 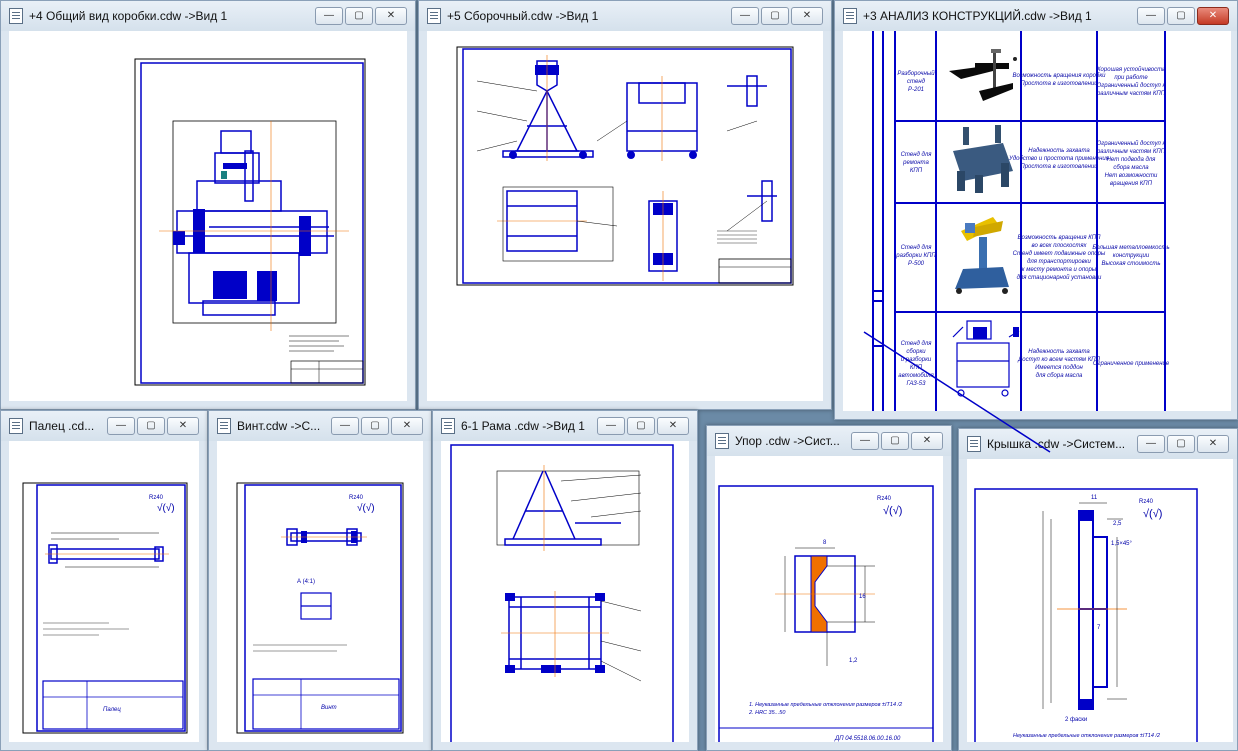 I want to click on title-bar: +3 АНАЛИЗ КОНСТРУКЦИЙ.cdw ->Вид 1 — ▢ ✕, so click(x=1036, y=16).